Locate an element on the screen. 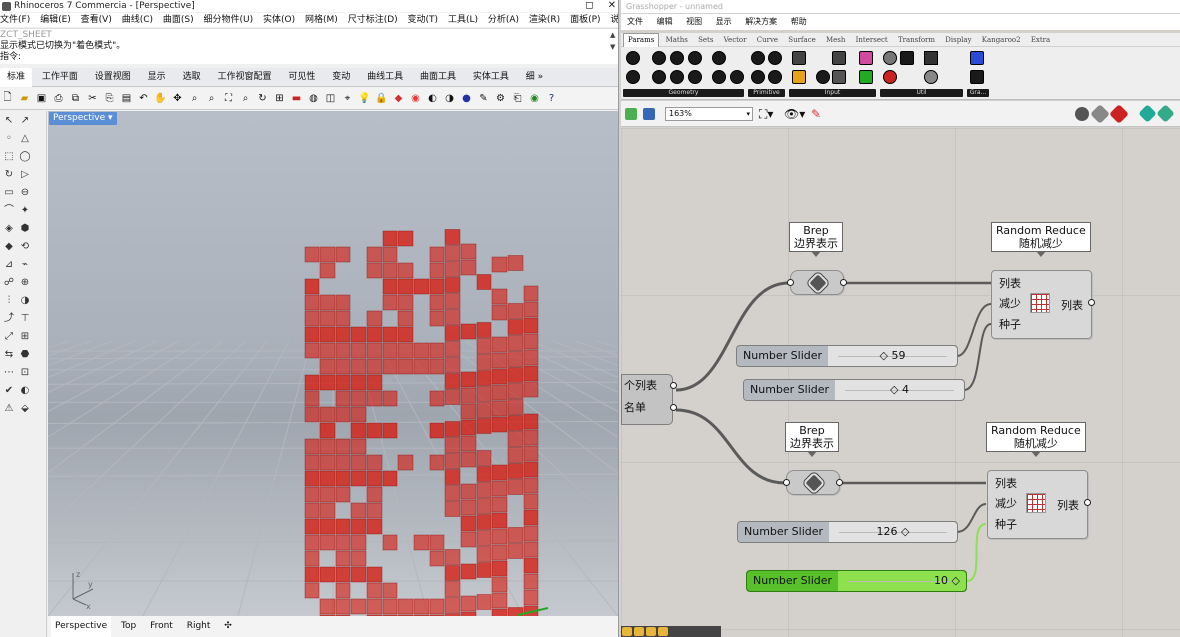  check-icon: ✔ is located at coordinates (9, 390).